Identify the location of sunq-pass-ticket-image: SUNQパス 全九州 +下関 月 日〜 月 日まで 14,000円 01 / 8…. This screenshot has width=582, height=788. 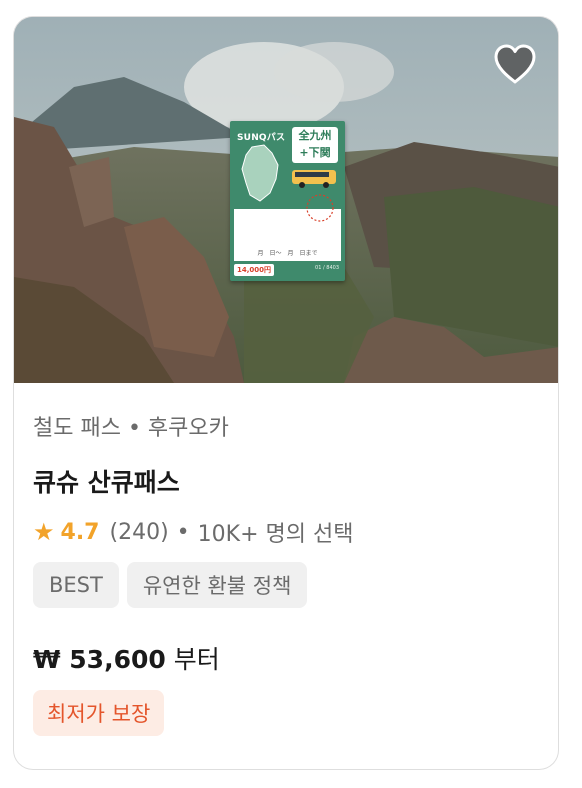
(287, 201).